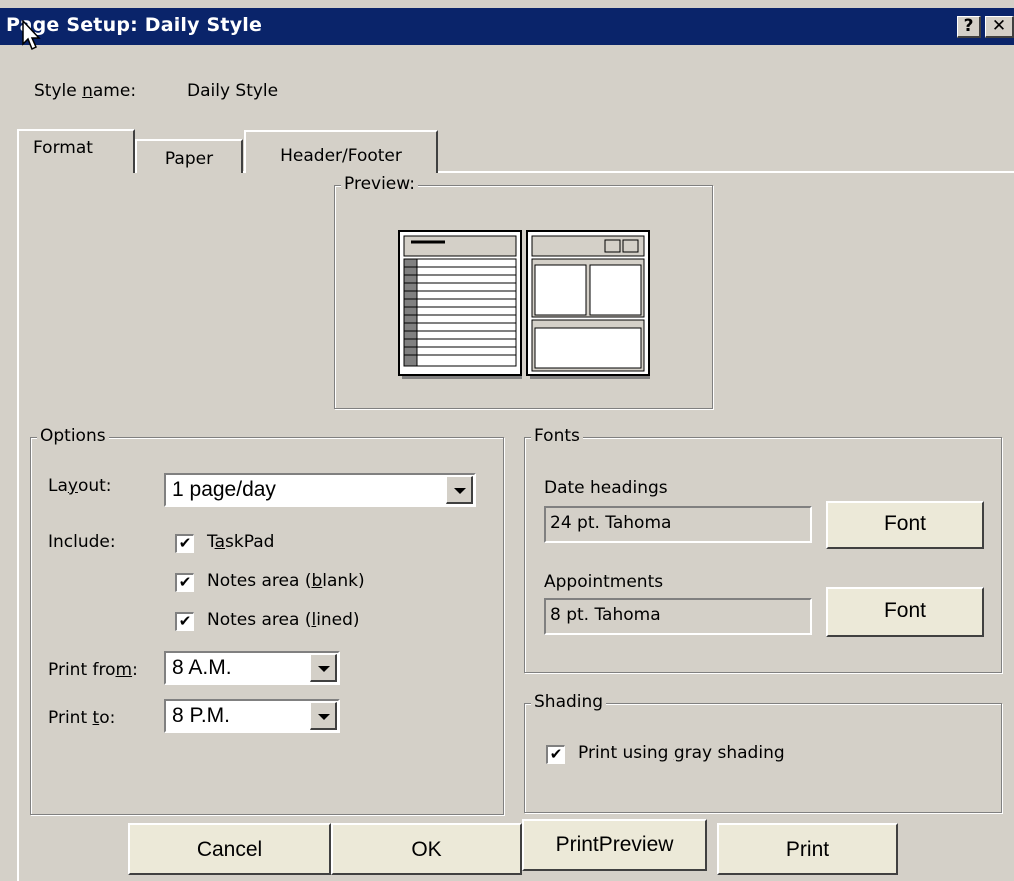 This screenshot has height=881, width=1014. What do you see at coordinates (184, 543) in the screenshot?
I see `taskpad-checkbox: ✔` at bounding box center [184, 543].